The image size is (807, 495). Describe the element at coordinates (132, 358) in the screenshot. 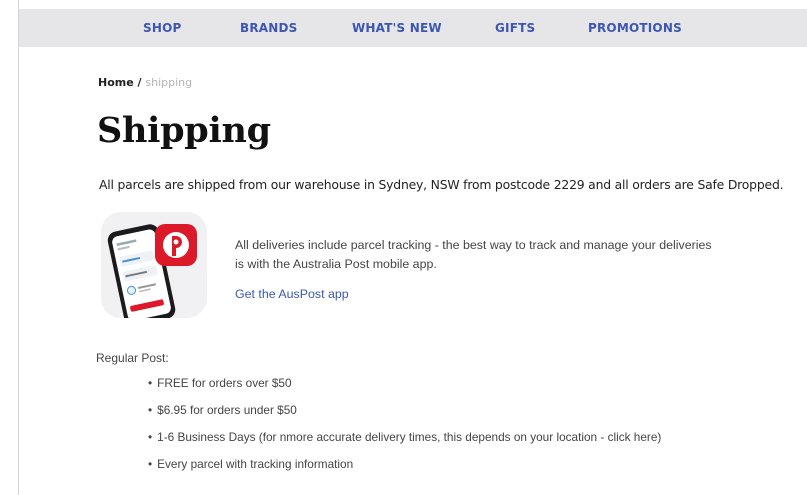

I see `regular-post-heading: Regular Post:` at that location.